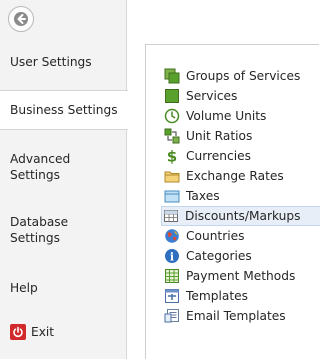  I want to click on back-arrow-icon, so click(21, 19).